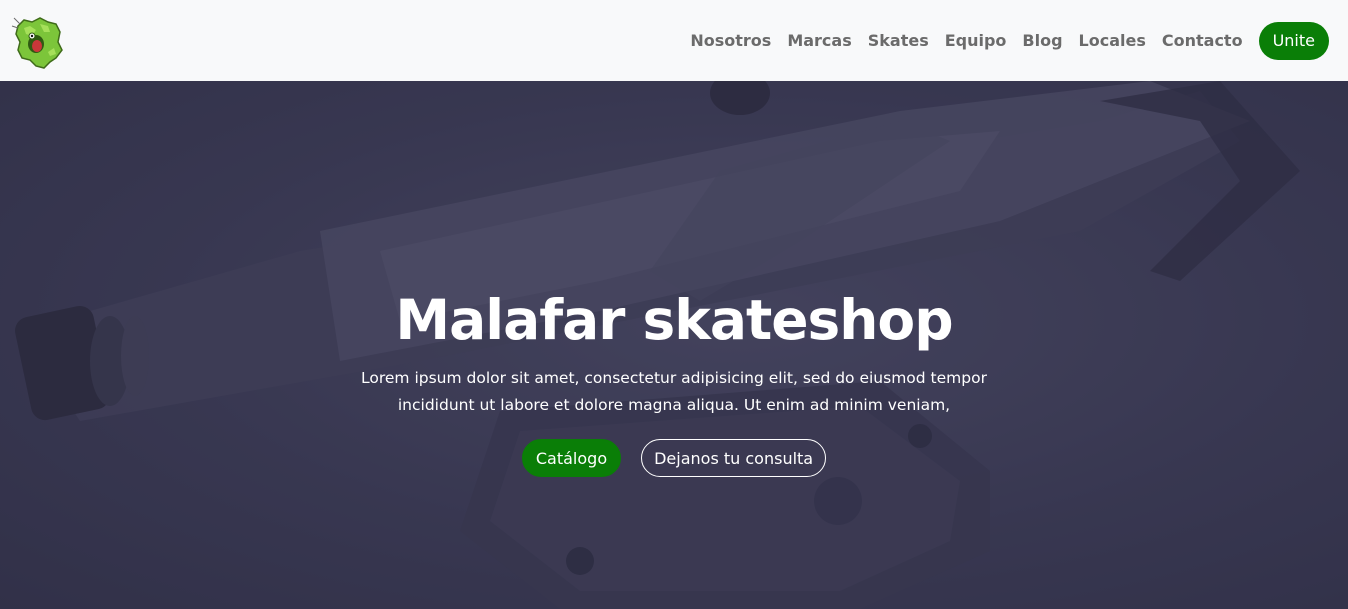 This screenshot has height=609, width=1348. I want to click on catalogo-button: Catálogo, so click(571, 458).